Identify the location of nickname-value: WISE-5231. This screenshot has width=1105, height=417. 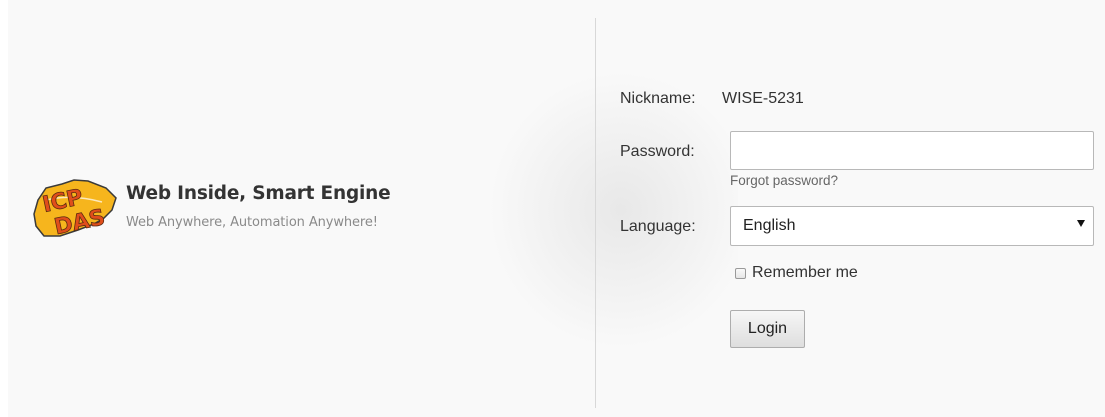
(763, 98).